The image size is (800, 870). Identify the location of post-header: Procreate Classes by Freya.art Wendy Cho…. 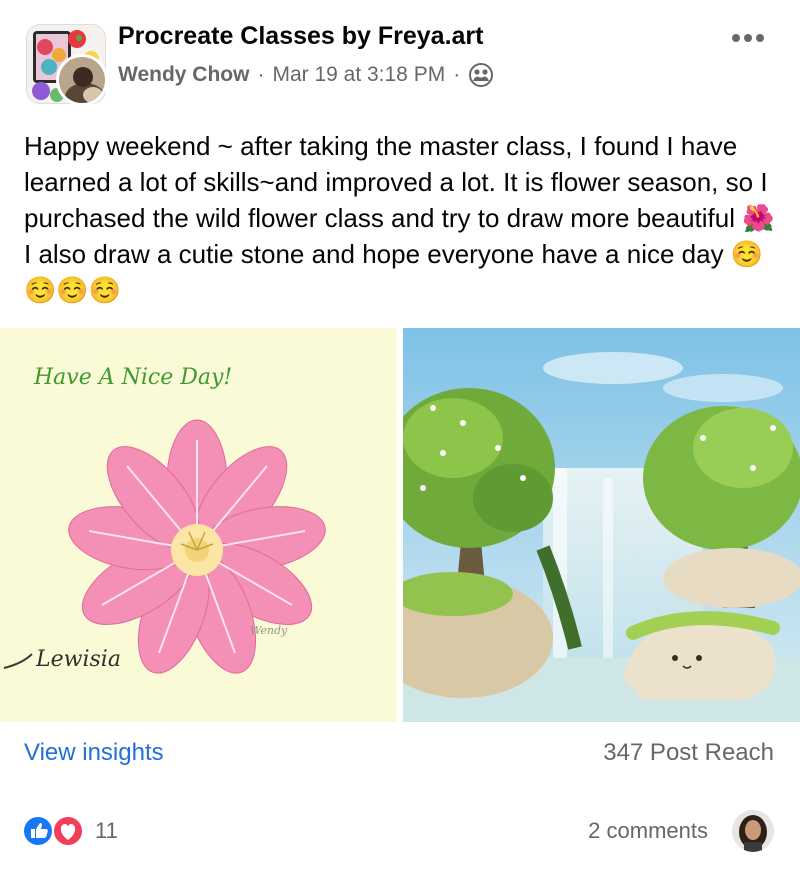
(400, 59).